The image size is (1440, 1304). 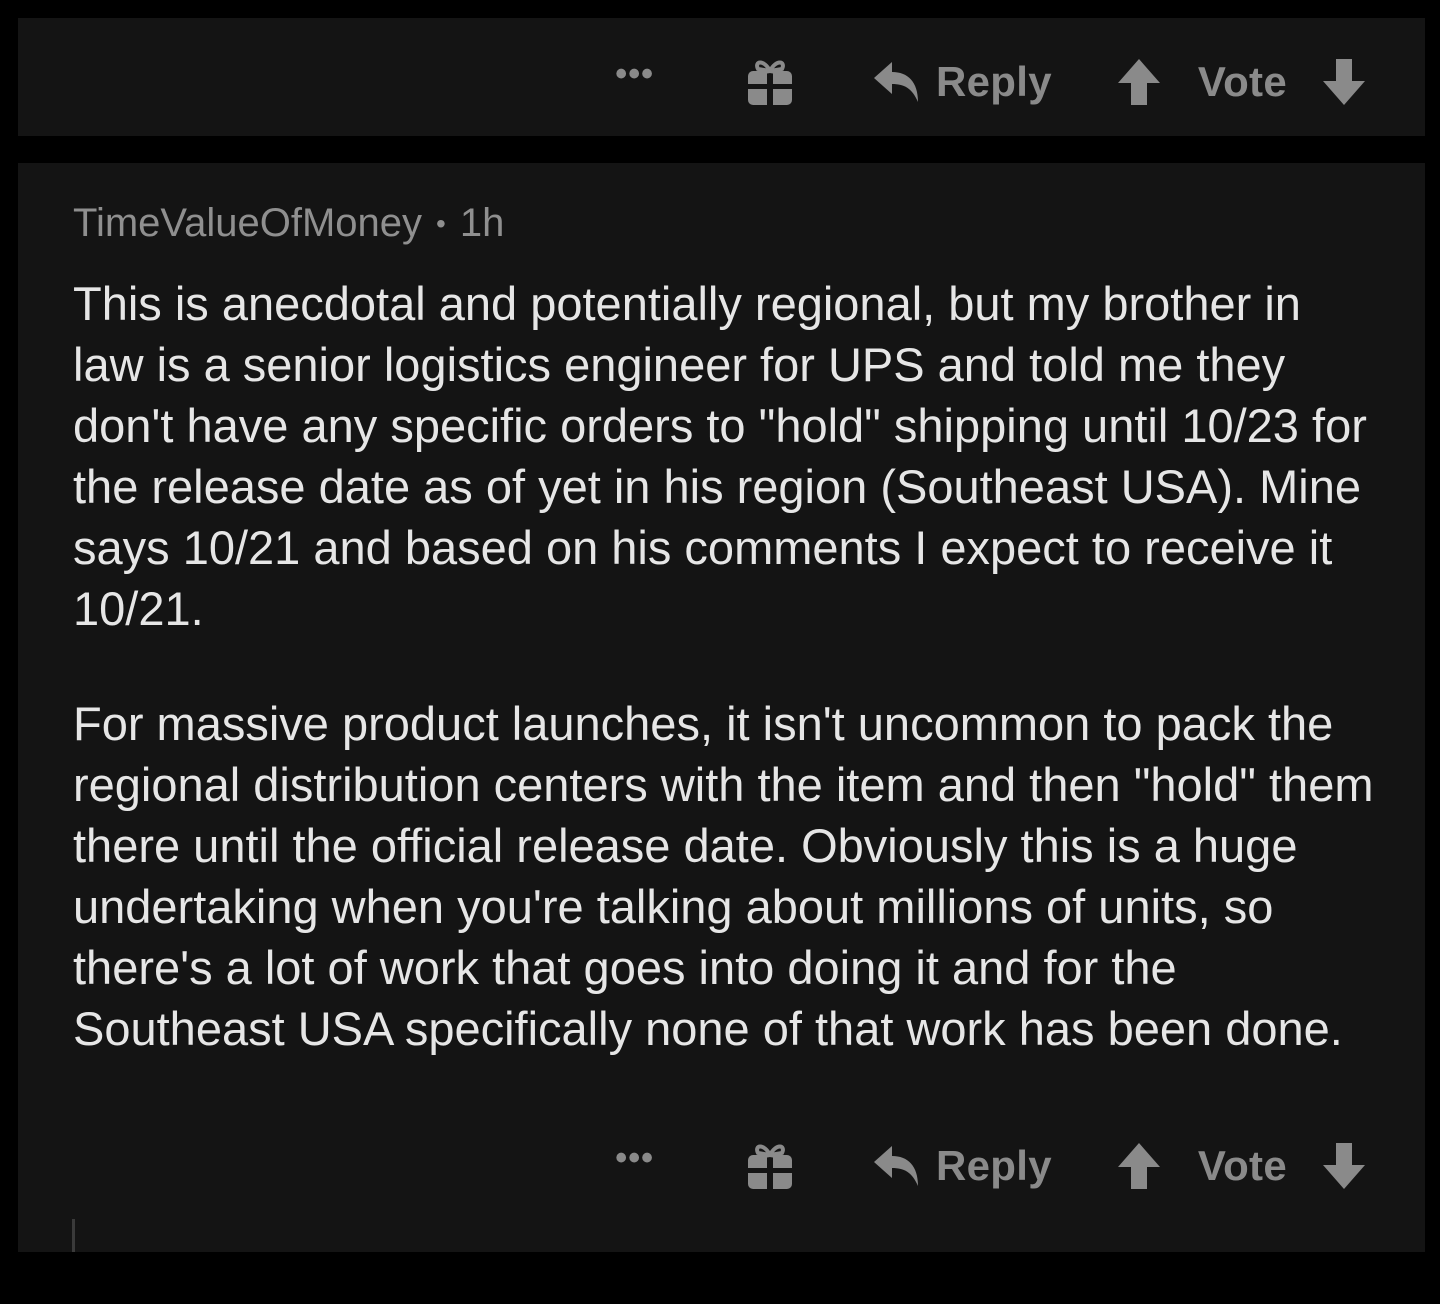 I want to click on comment-age: 1h, so click(x=482, y=223).